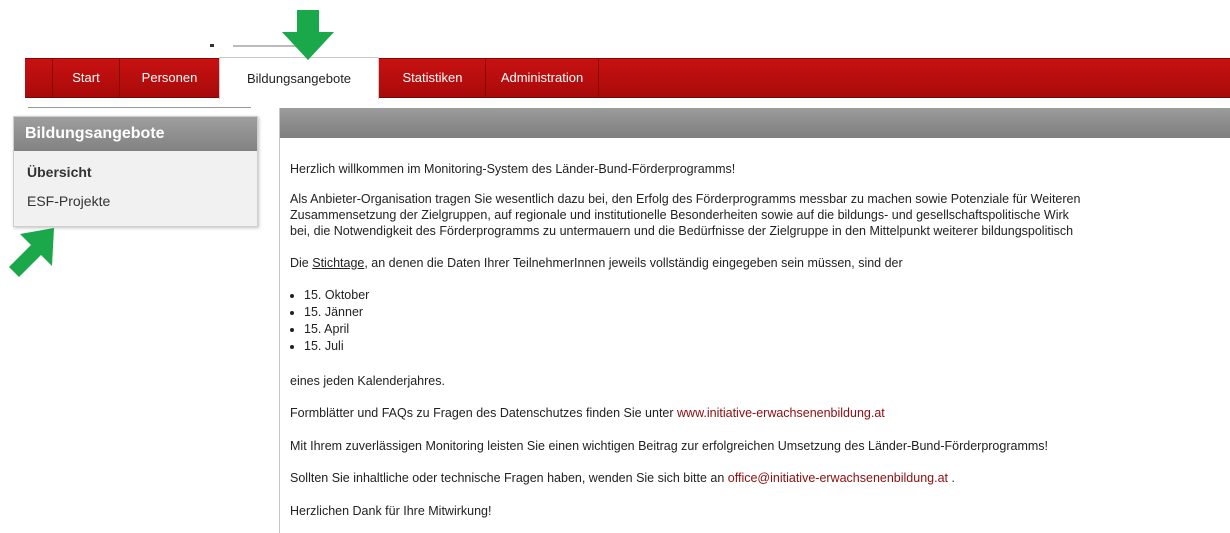 This screenshot has height=533, width=1230. Describe the element at coordinates (139, 107) in the screenshot. I see `divider` at that location.